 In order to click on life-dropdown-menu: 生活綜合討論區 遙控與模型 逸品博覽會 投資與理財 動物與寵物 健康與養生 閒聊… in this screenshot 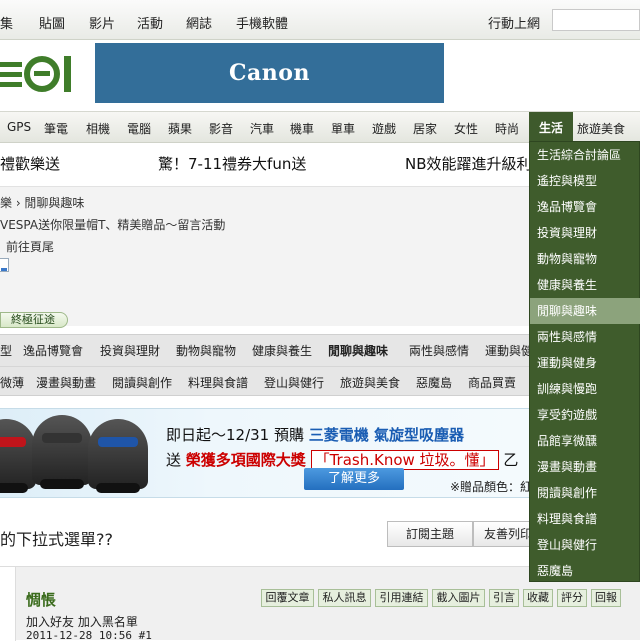, I will do `click(584, 361)`.